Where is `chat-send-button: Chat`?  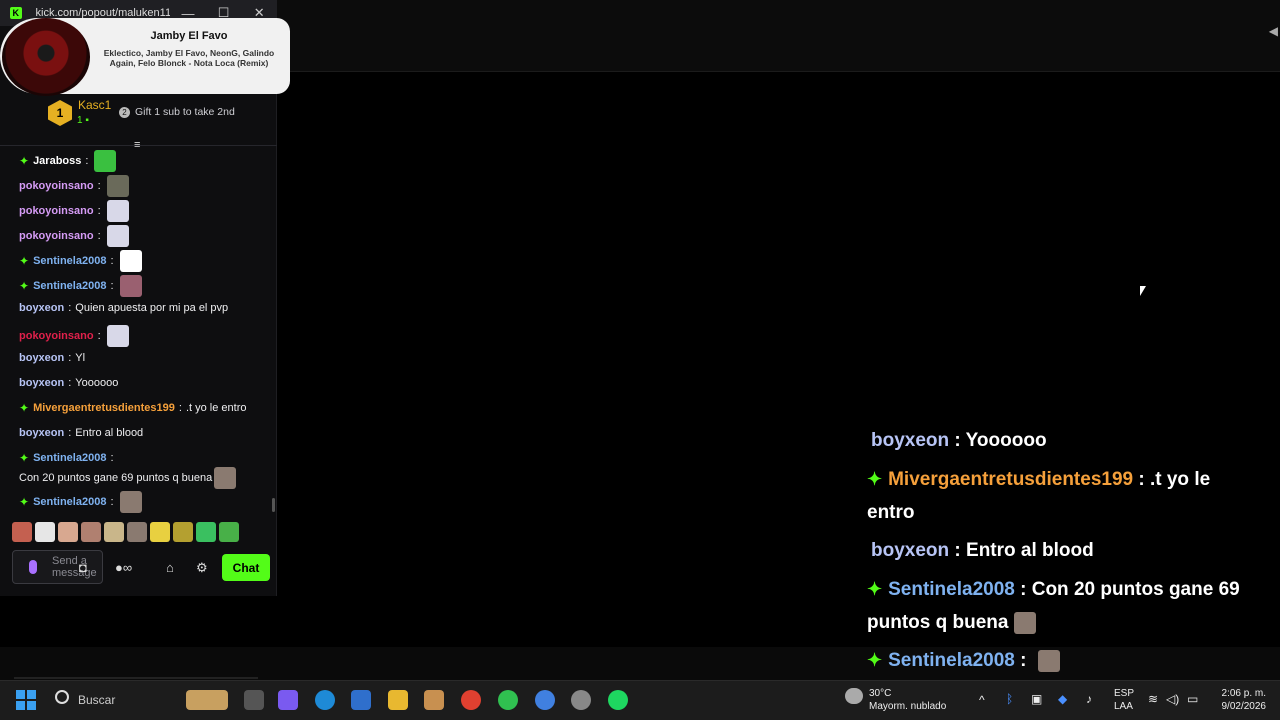
chat-send-button: Chat is located at coordinates (246, 567).